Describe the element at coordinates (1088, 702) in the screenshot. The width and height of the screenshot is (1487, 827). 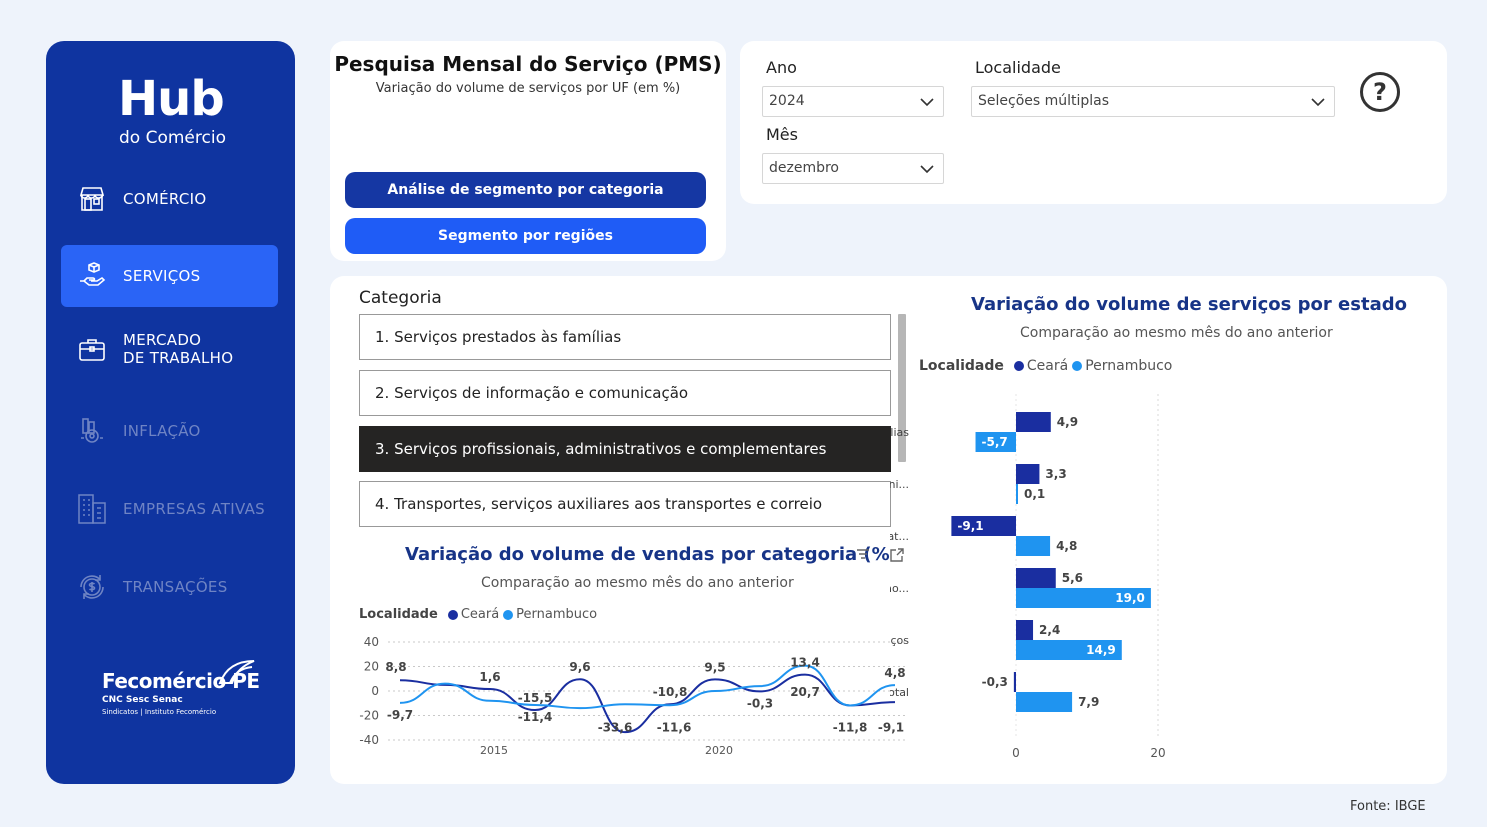
I see `data-label: 7,9` at that location.